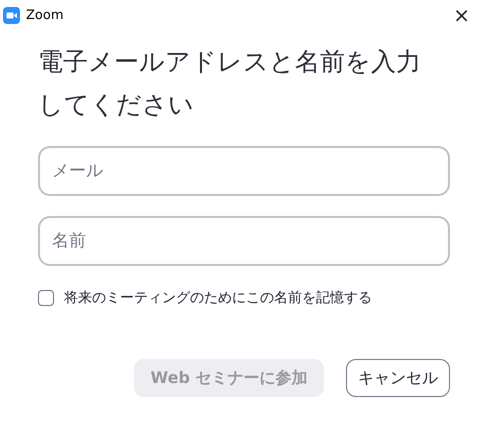  Describe the element at coordinates (398, 378) in the screenshot. I see `cancel-button: キャンセル` at that location.